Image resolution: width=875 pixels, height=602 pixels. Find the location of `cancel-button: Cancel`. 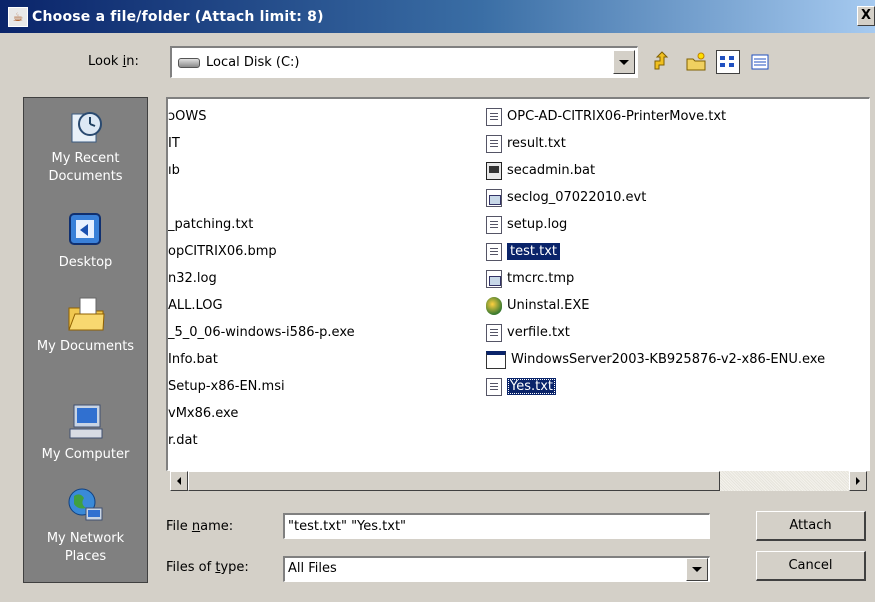

cancel-button: Cancel is located at coordinates (811, 566).